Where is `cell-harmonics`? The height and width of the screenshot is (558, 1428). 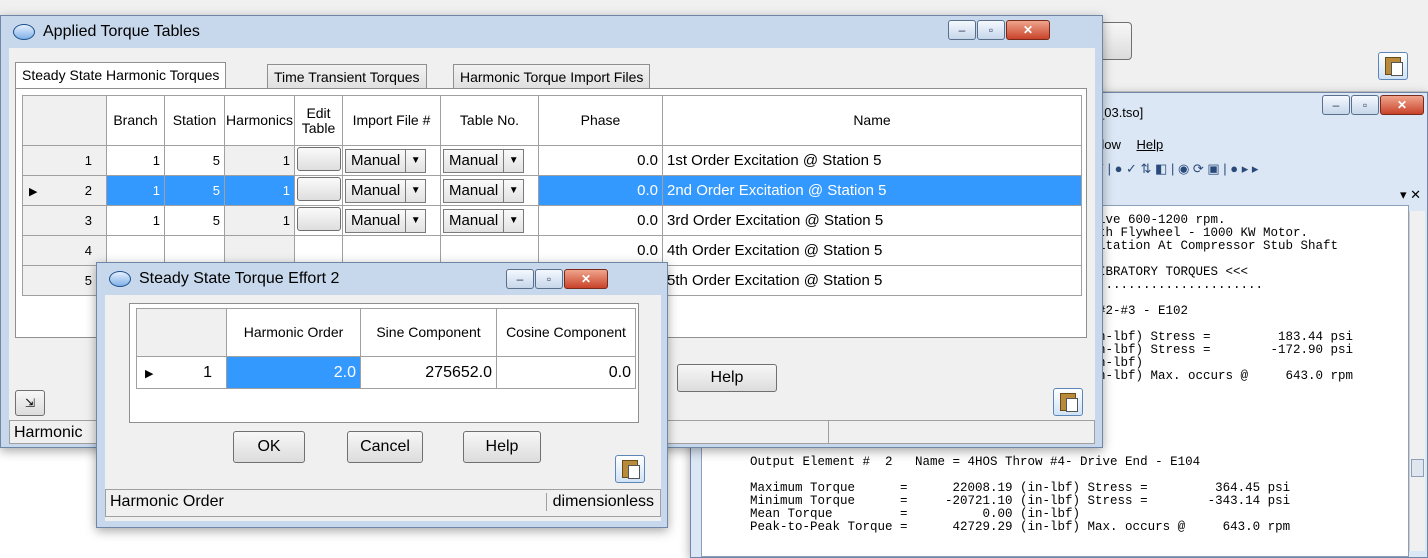
cell-harmonics is located at coordinates (259, 250).